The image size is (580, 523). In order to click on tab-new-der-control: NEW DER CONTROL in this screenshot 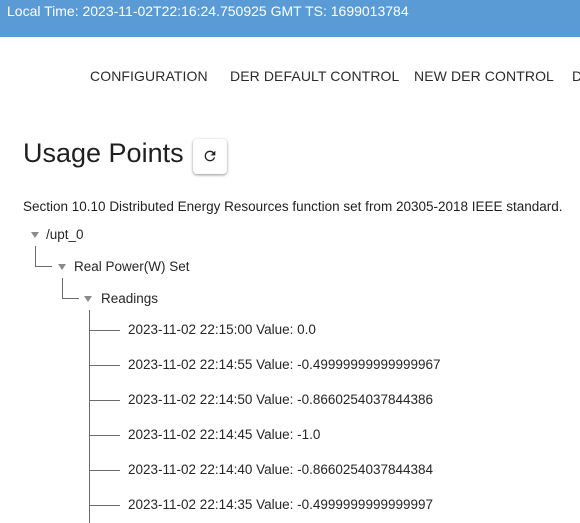, I will do `click(484, 76)`.